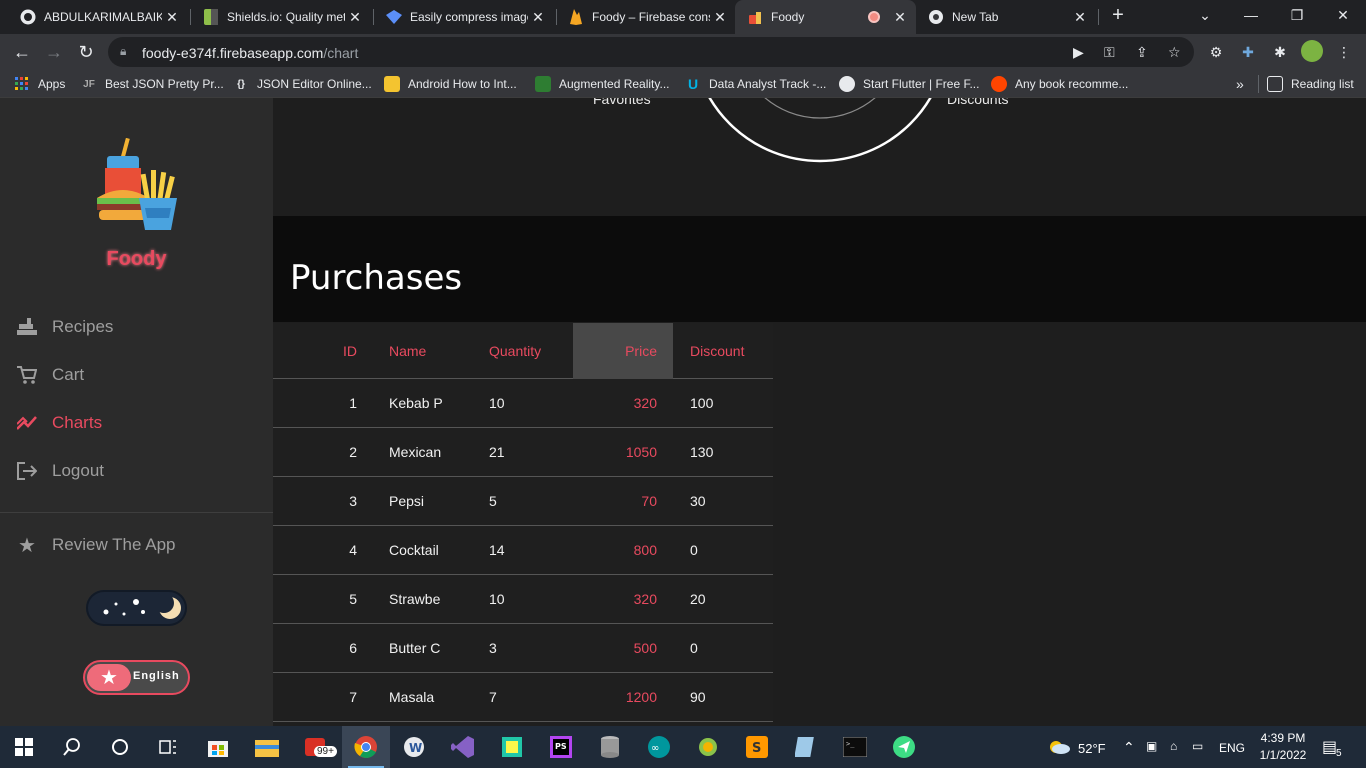 This screenshot has height=768, width=1366. I want to click on star-bookmark-icon: ☆, so click(1174, 52).